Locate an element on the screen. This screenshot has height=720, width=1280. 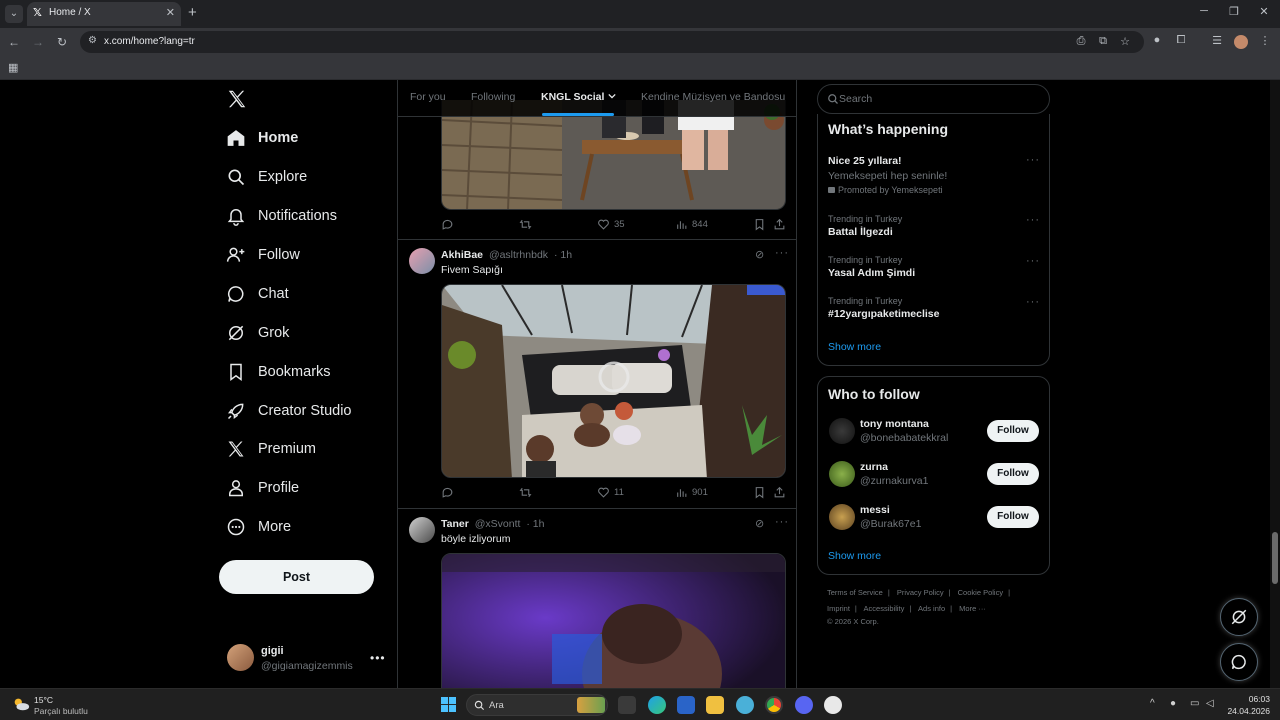
account-more-icon: ••• is located at coordinates (378, 658).